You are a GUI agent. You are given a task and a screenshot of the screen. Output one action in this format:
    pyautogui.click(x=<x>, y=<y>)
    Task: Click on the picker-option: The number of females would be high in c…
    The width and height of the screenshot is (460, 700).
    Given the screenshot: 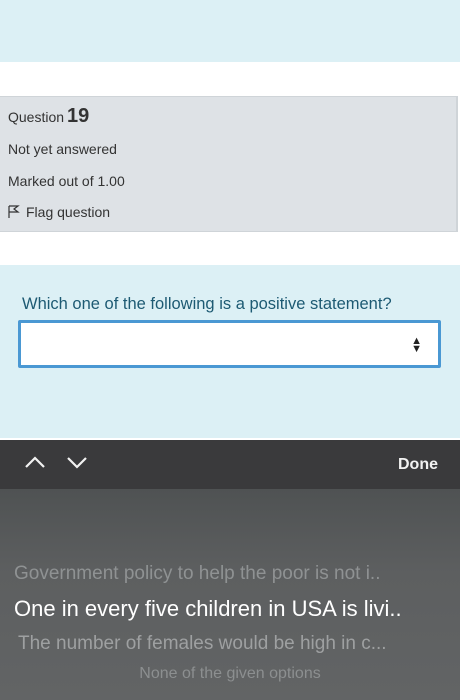 What is the action you would take?
    pyautogui.click(x=239, y=644)
    